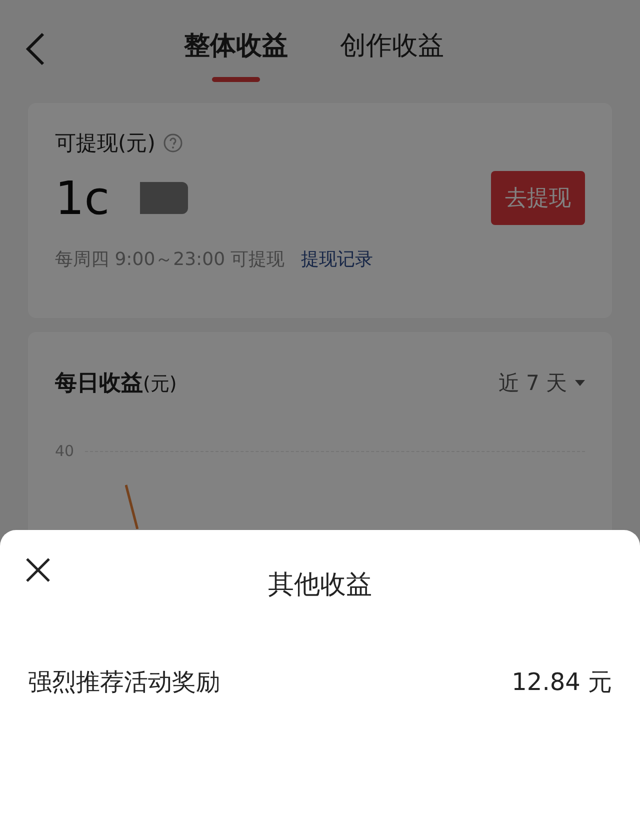  Describe the element at coordinates (116, 384) in the screenshot. I see `daily-earnings-title: 每日收益(元)` at that location.